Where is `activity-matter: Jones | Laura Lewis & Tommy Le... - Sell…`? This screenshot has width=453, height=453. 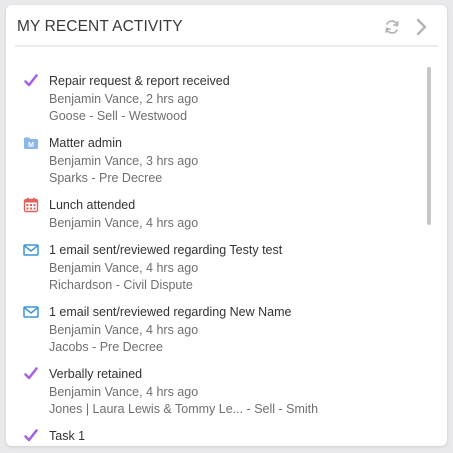 activity-matter: Jones | Laura Lewis & Tommy Le... - Sell… is located at coordinates (184, 409).